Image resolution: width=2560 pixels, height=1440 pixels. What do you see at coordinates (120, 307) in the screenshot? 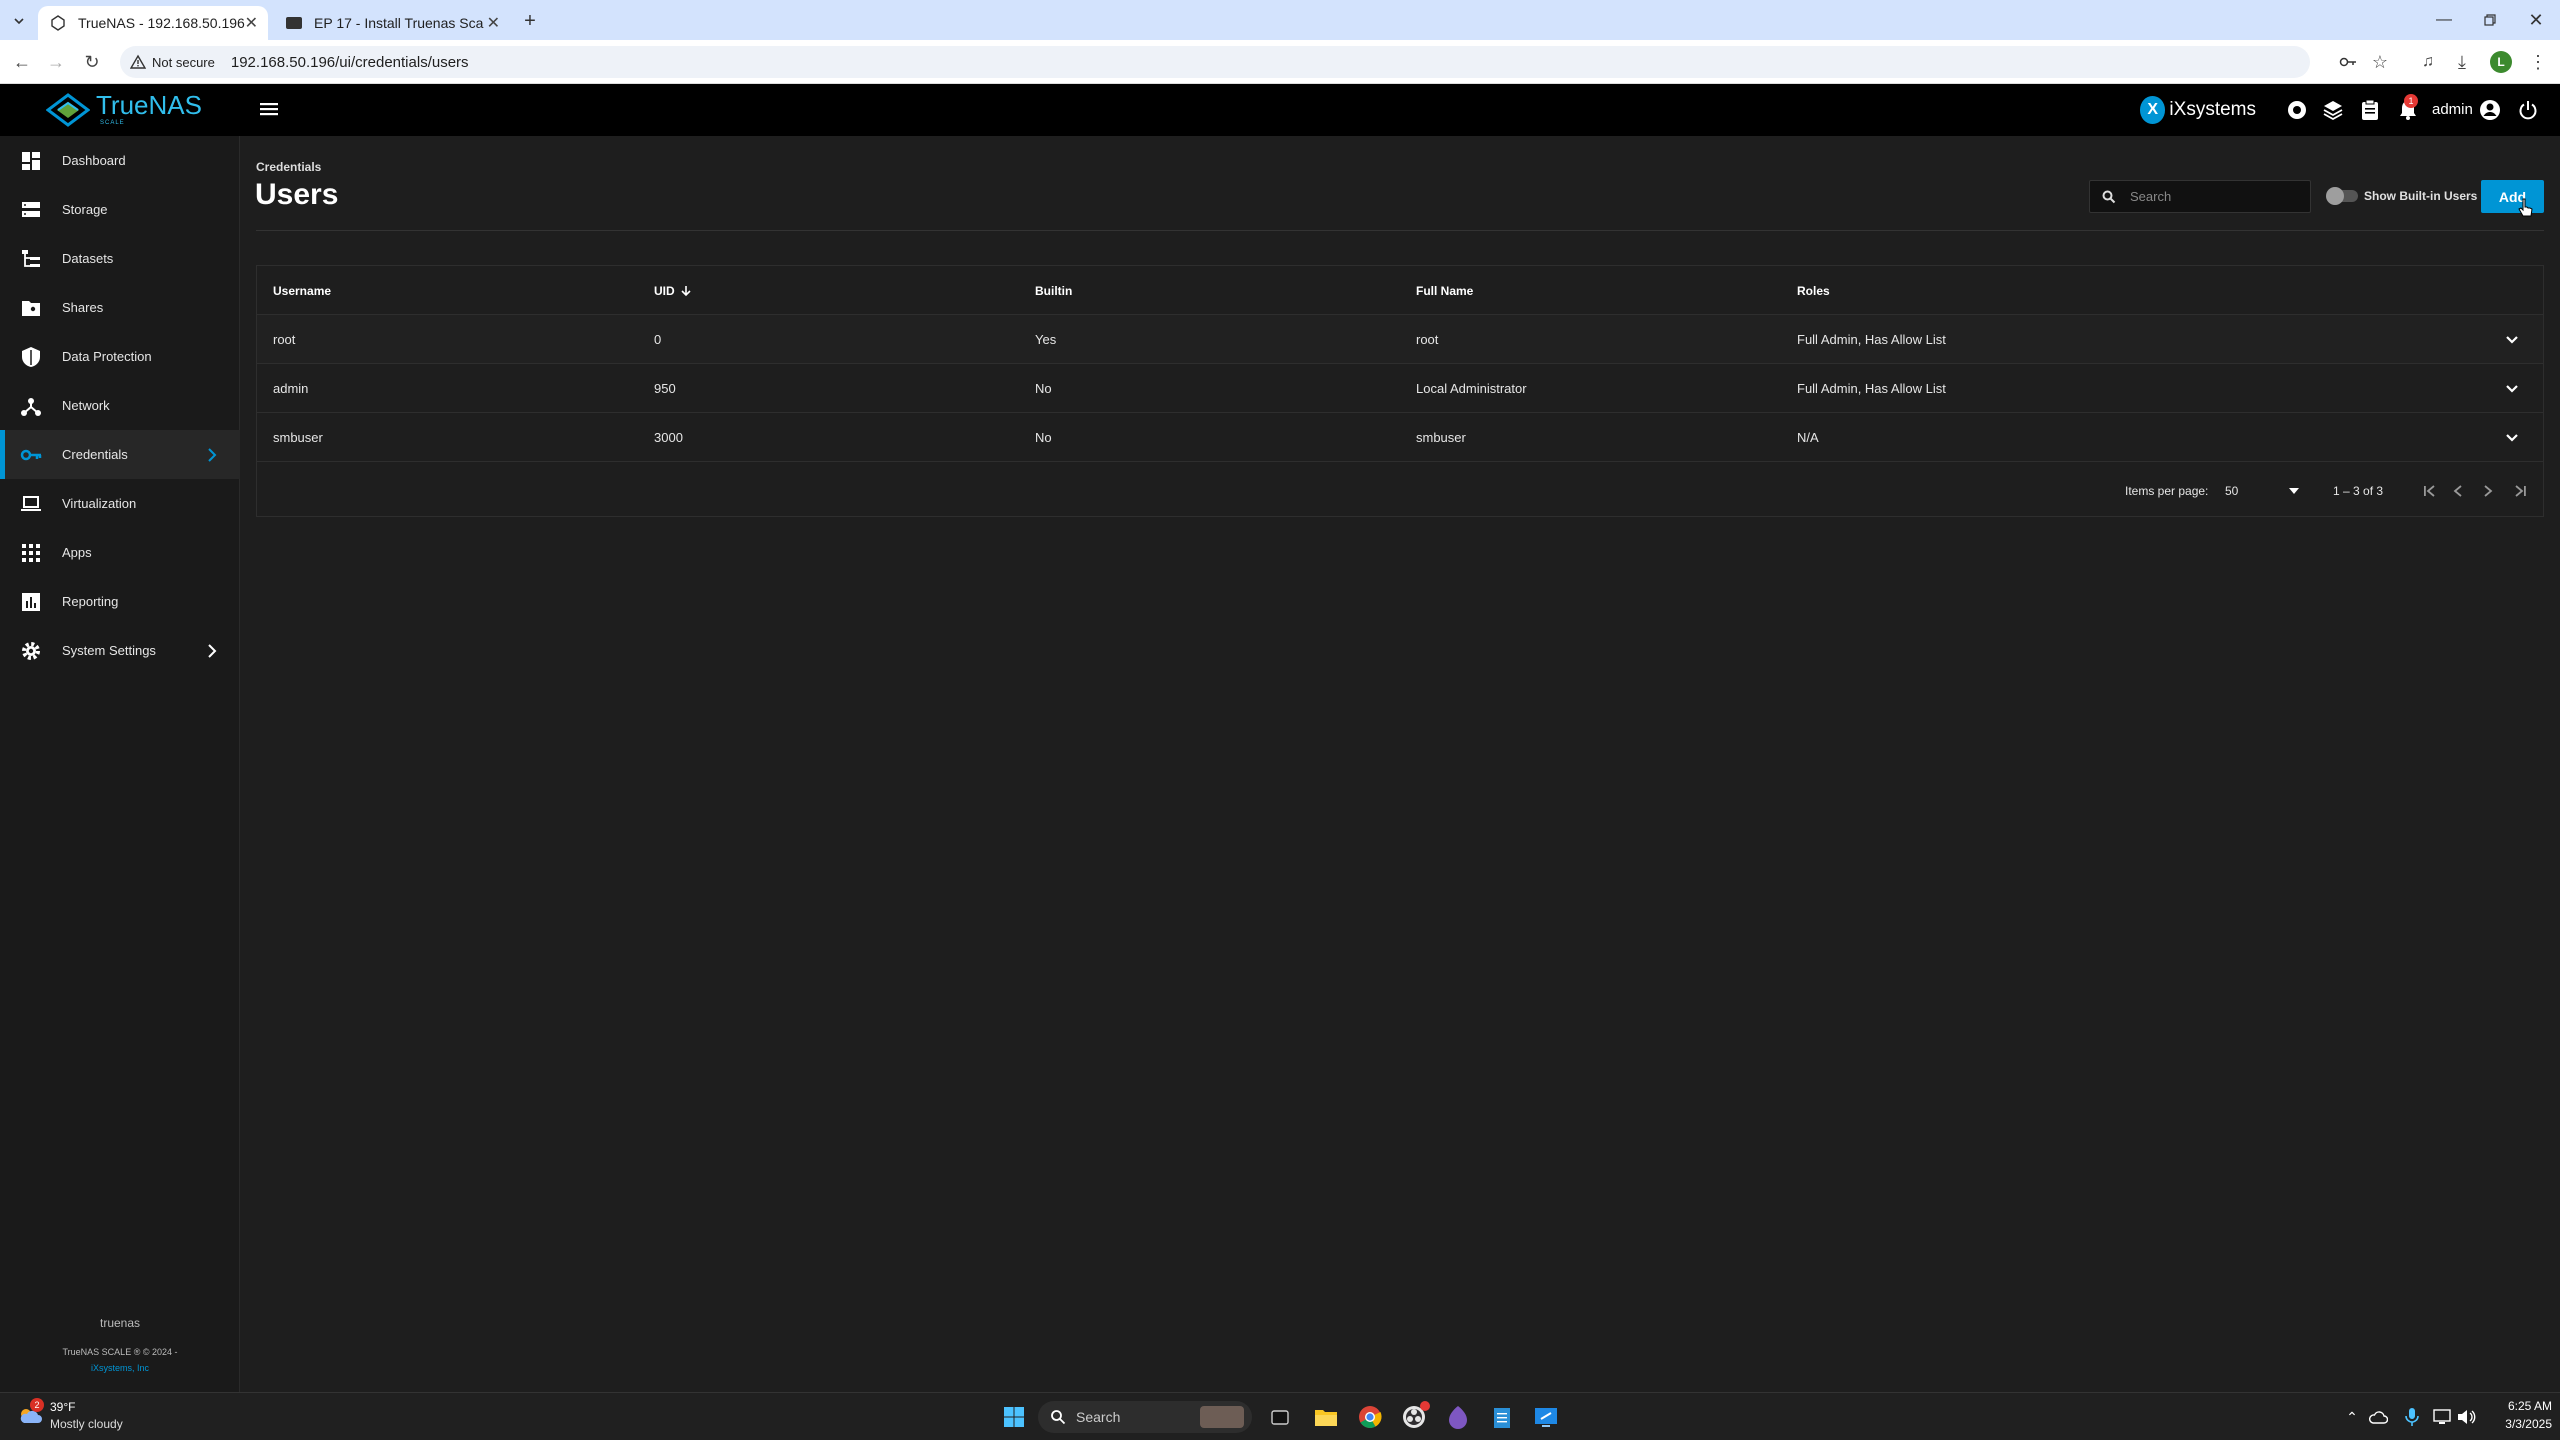
I see `sidebar-item-shares: Shares` at bounding box center [120, 307].